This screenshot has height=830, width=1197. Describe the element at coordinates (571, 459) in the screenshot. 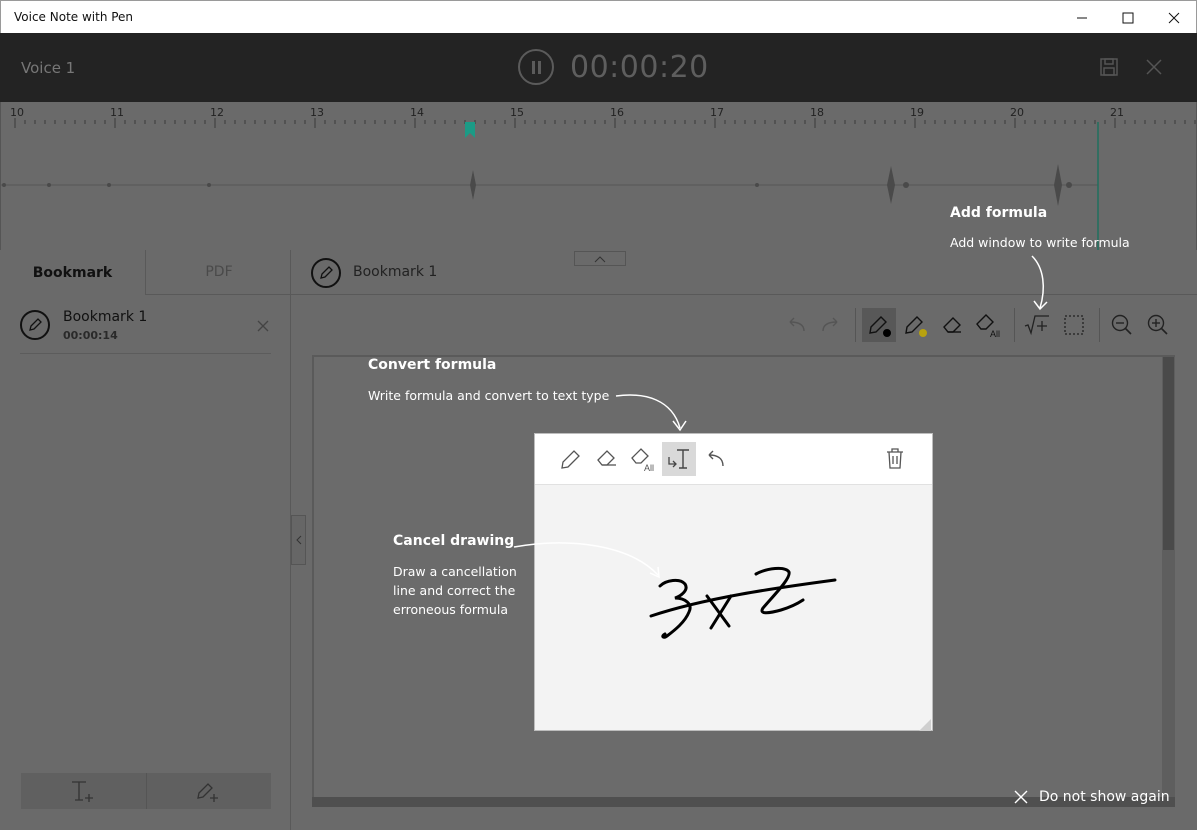

I see `formula-pen-icon` at that location.